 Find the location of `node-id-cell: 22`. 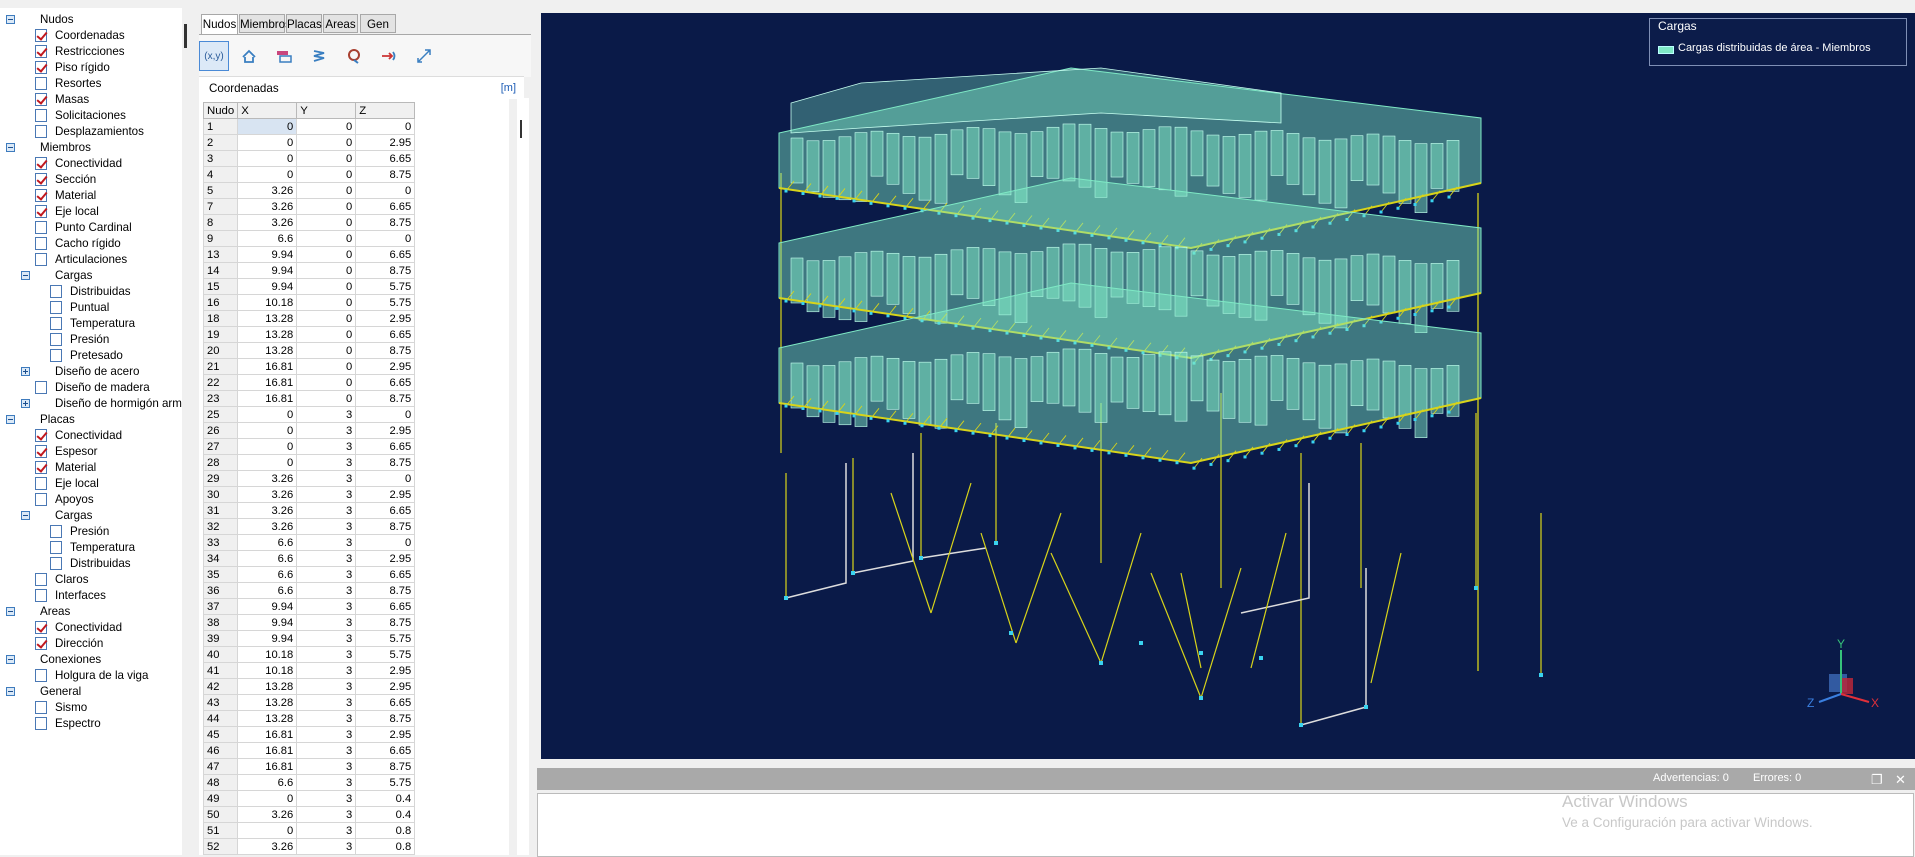

node-id-cell: 22 is located at coordinates (220, 382).